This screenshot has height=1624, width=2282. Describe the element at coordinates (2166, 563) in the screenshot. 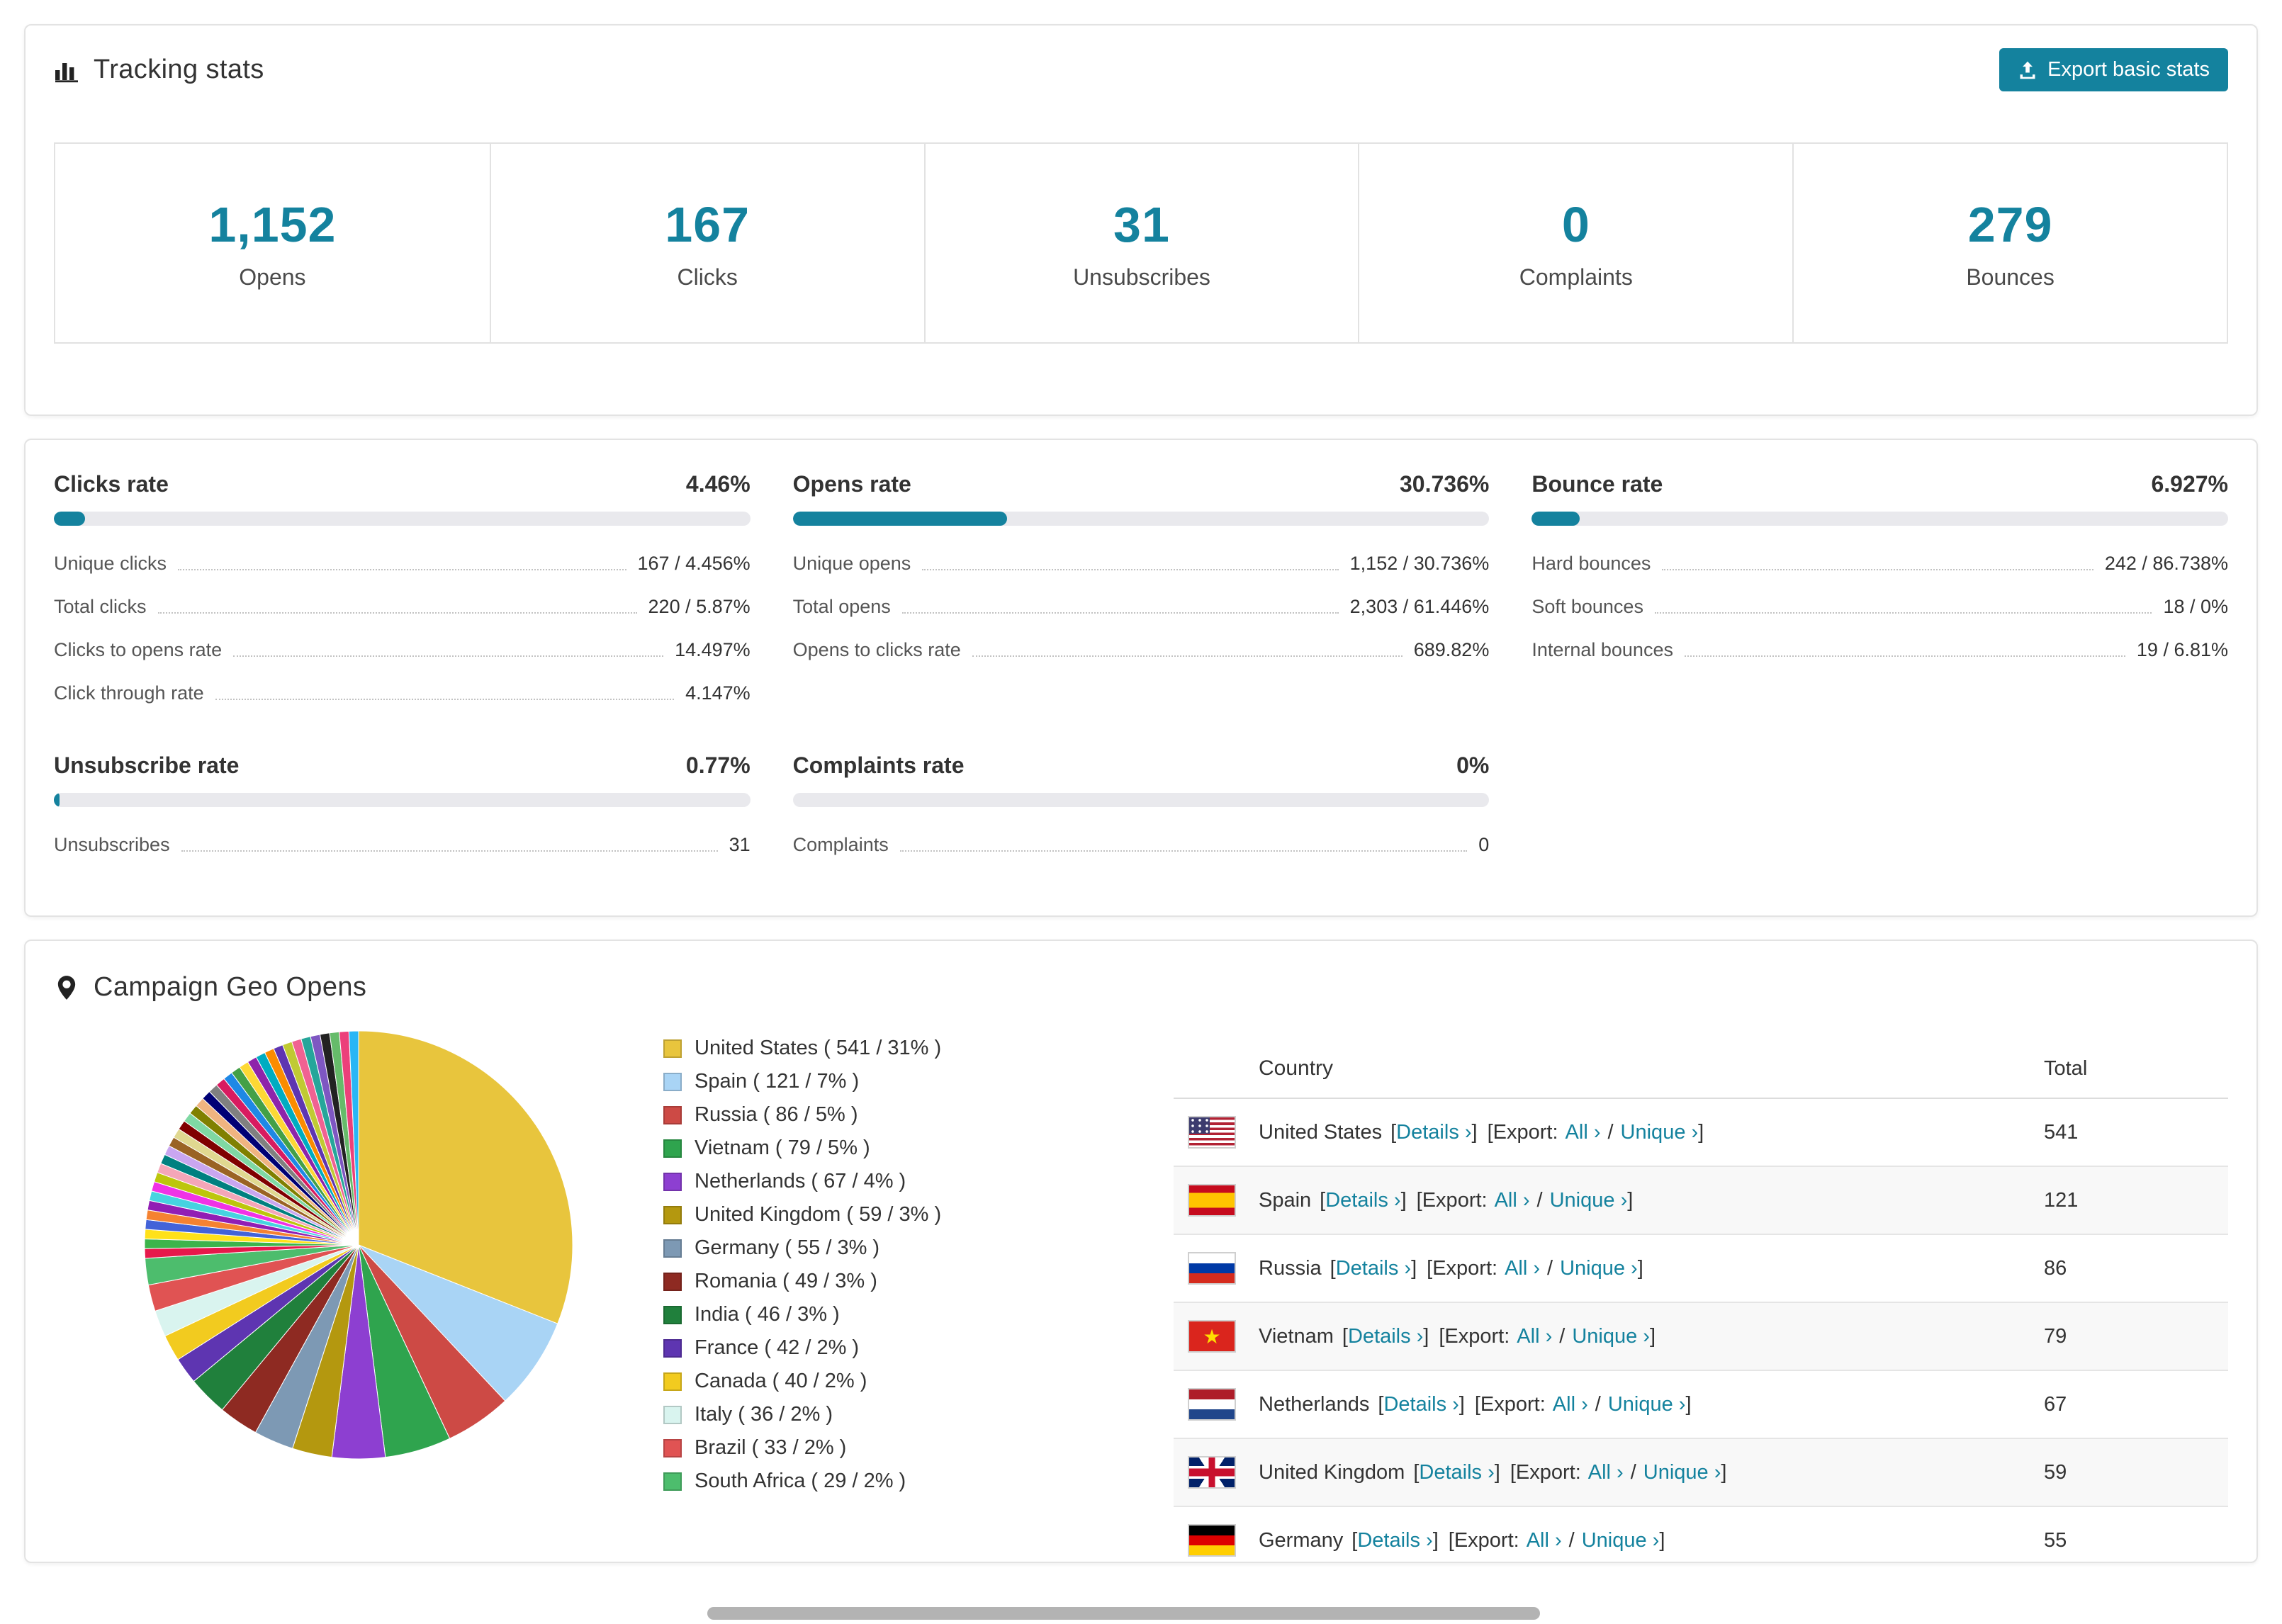

I see `rate-stat-value: 242 / 86.738%` at that location.